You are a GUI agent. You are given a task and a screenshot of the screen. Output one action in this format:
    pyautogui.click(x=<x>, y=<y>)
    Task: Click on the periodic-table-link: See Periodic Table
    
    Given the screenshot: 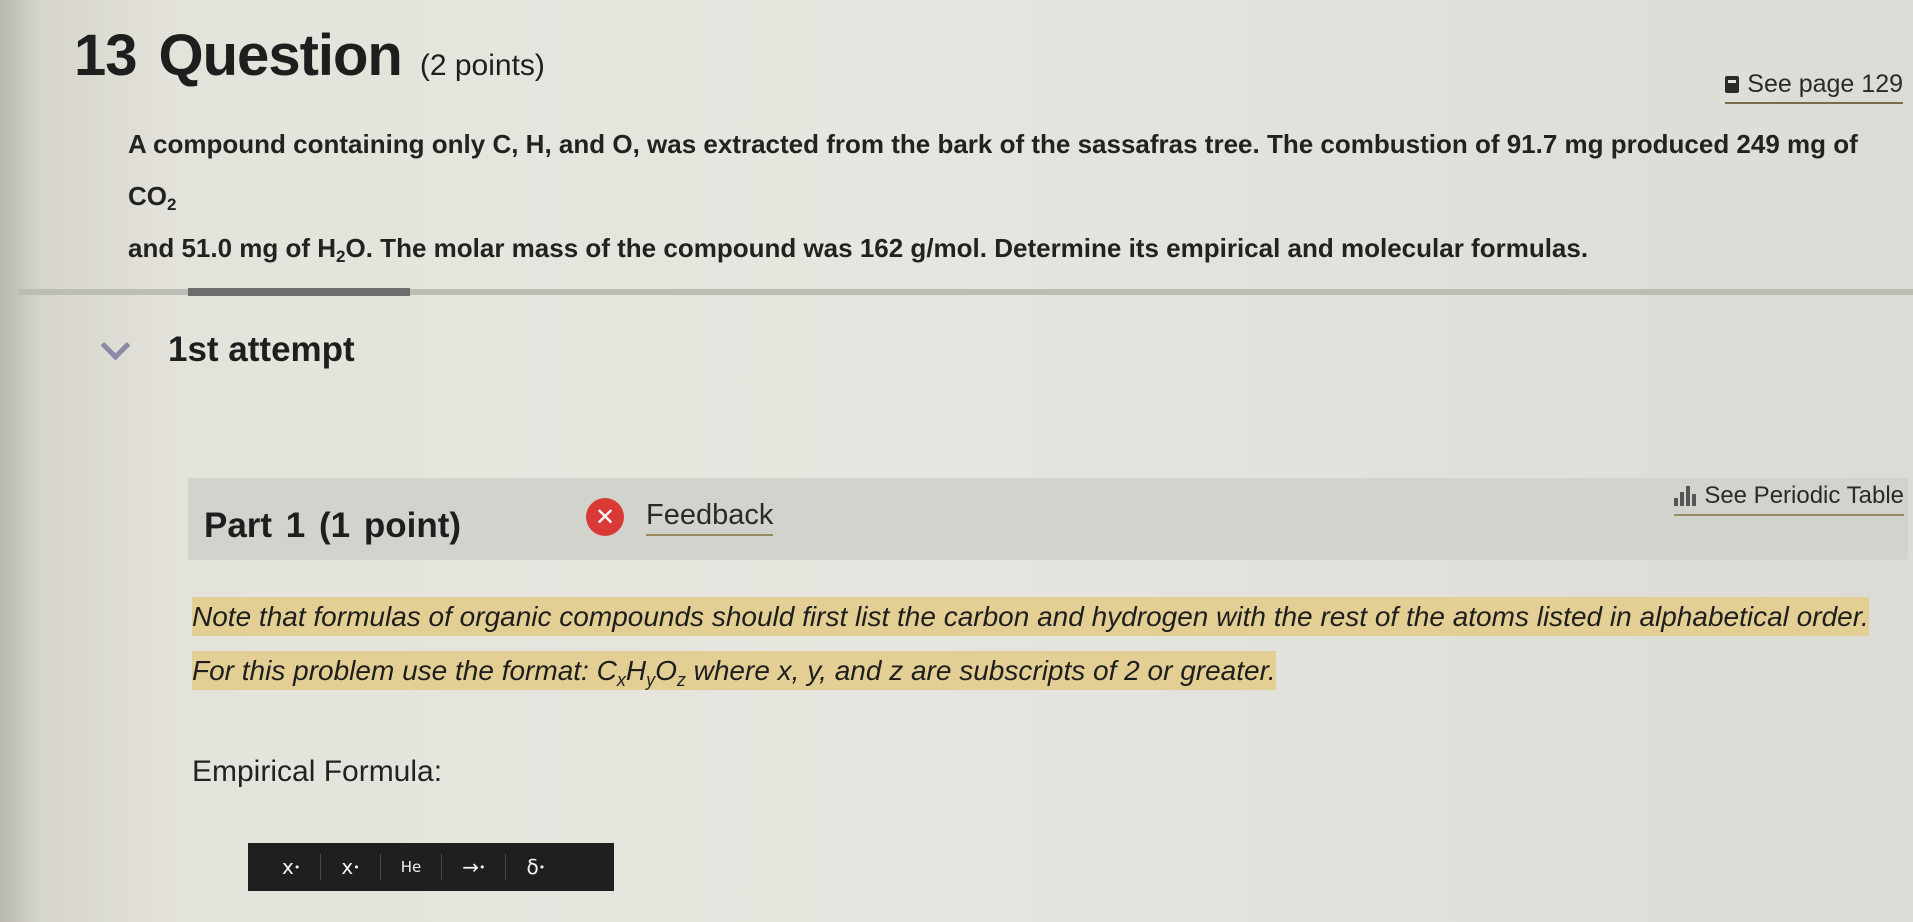 What is the action you would take?
    pyautogui.click(x=1789, y=499)
    